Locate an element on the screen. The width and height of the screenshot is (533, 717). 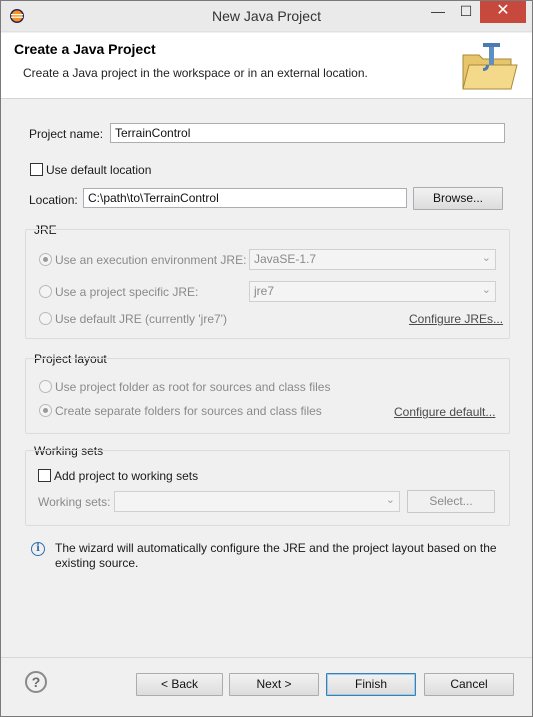
jre-default-label: Use default JRE (currently 'jre7') is located at coordinates (141, 319).